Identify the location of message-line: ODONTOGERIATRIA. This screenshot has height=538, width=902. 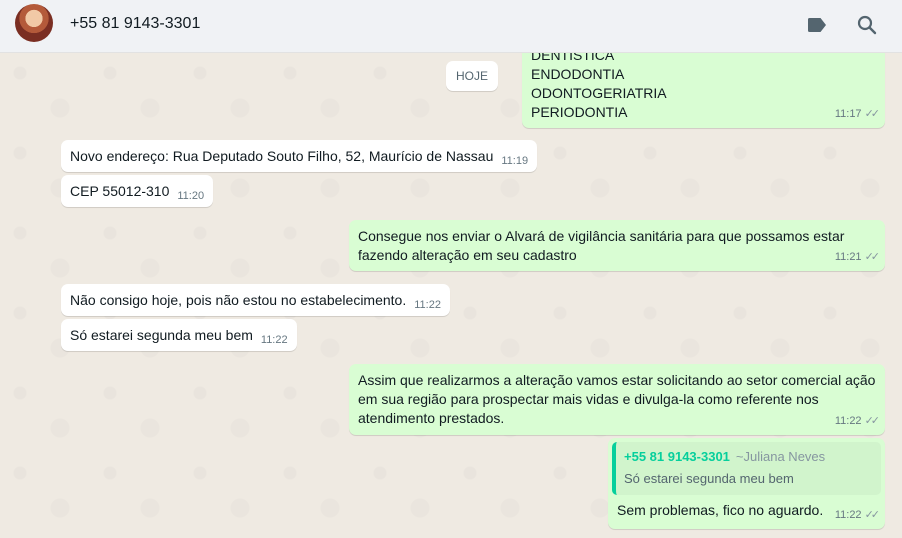
(599, 93).